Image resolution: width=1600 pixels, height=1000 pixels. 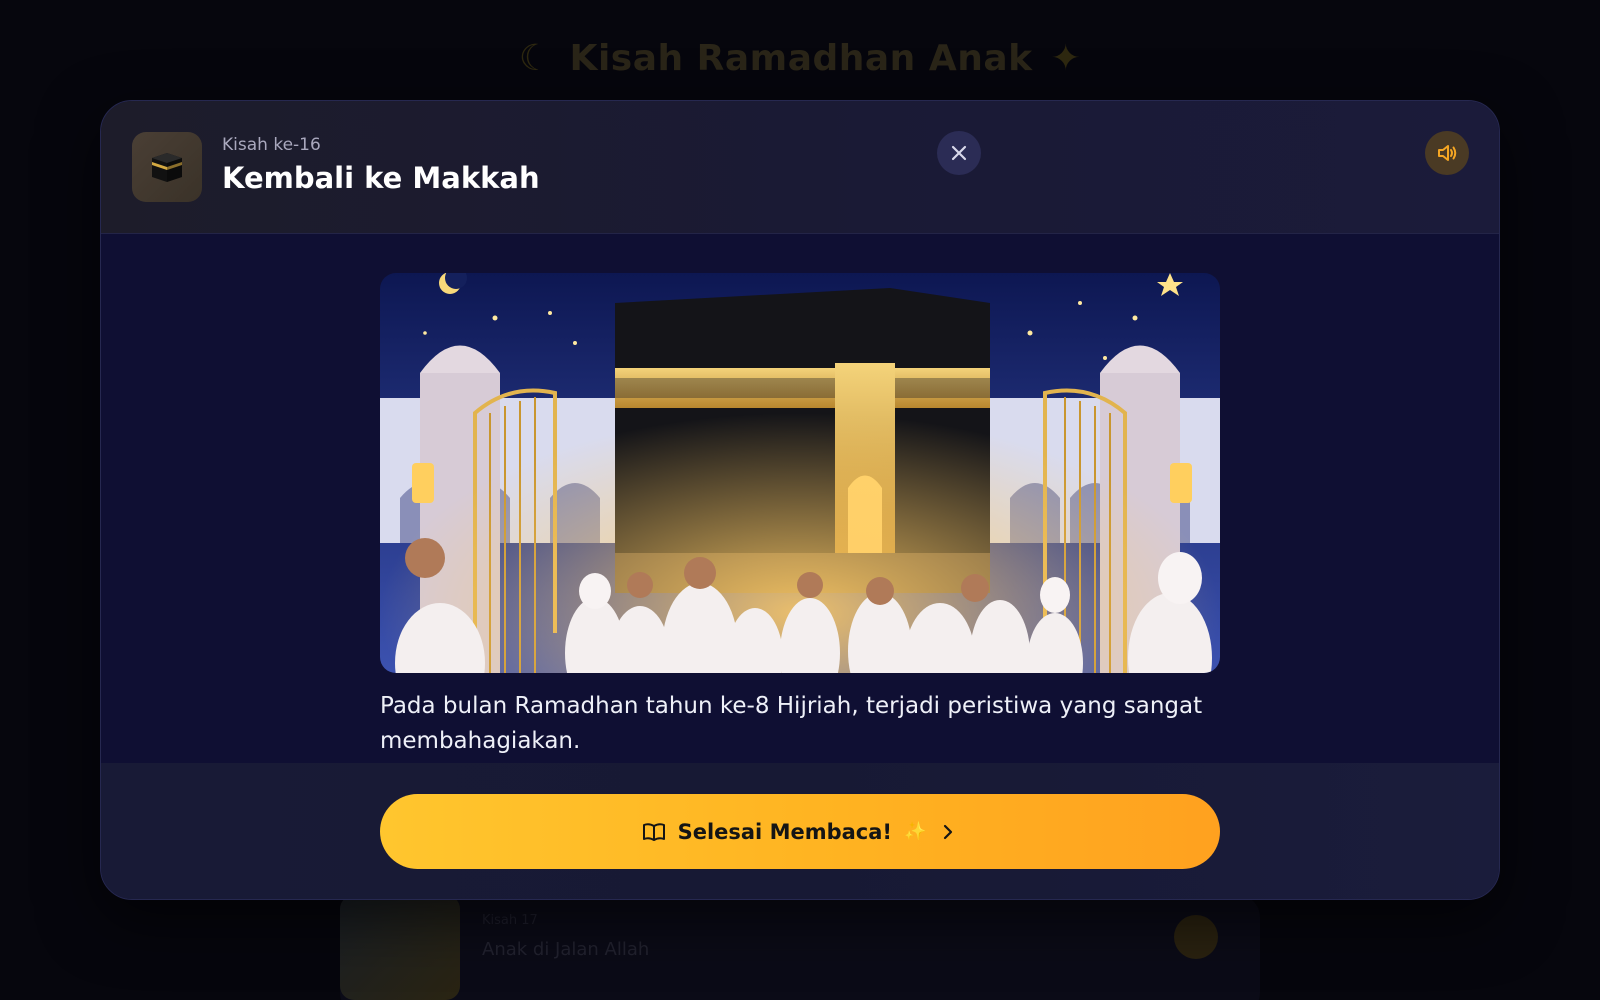 What do you see at coordinates (800, 167) in the screenshot?
I see `modal-header: Kisah ke-16 Kembali ke Makkah` at bounding box center [800, 167].